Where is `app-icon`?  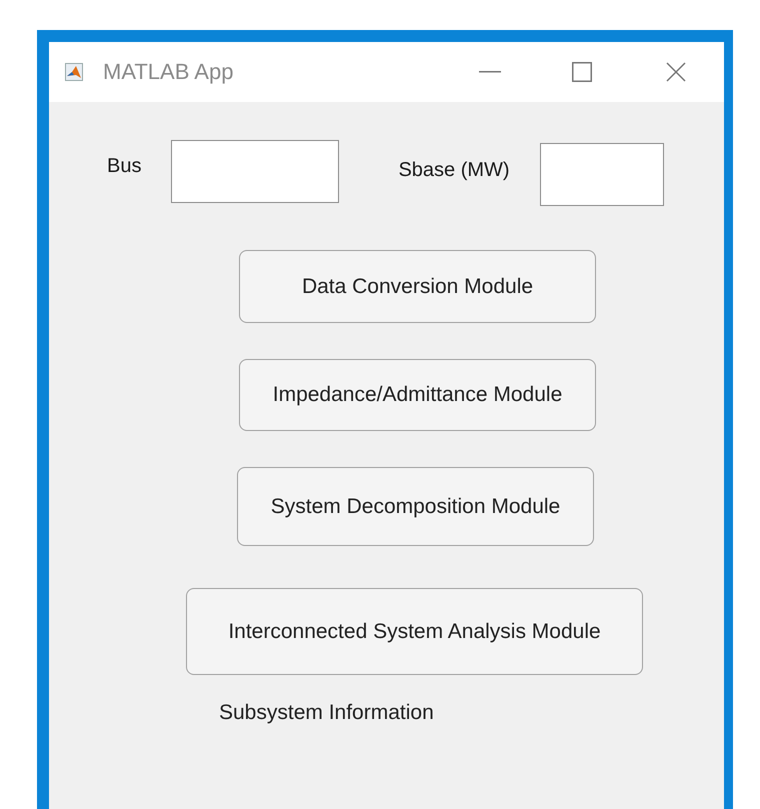 app-icon is located at coordinates (74, 72).